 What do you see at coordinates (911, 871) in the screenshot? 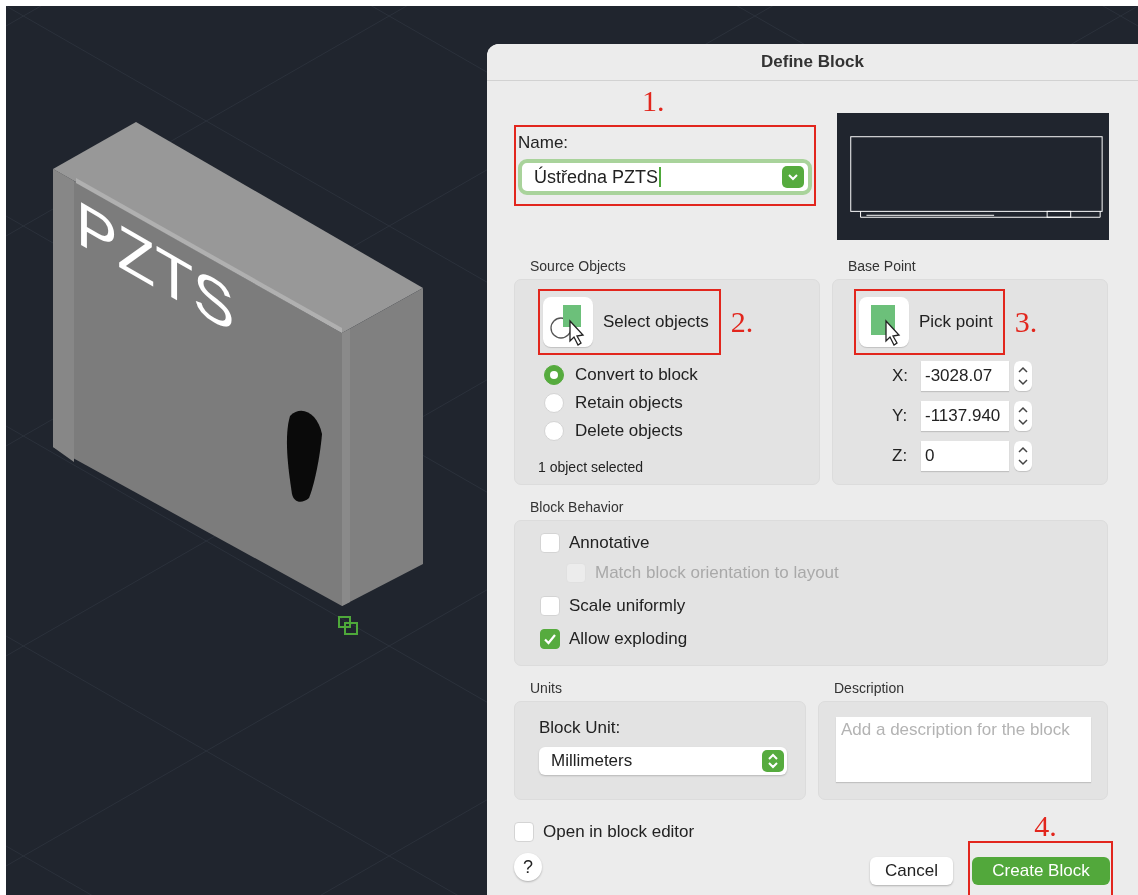
I see `cancel-button: Cancel` at bounding box center [911, 871].